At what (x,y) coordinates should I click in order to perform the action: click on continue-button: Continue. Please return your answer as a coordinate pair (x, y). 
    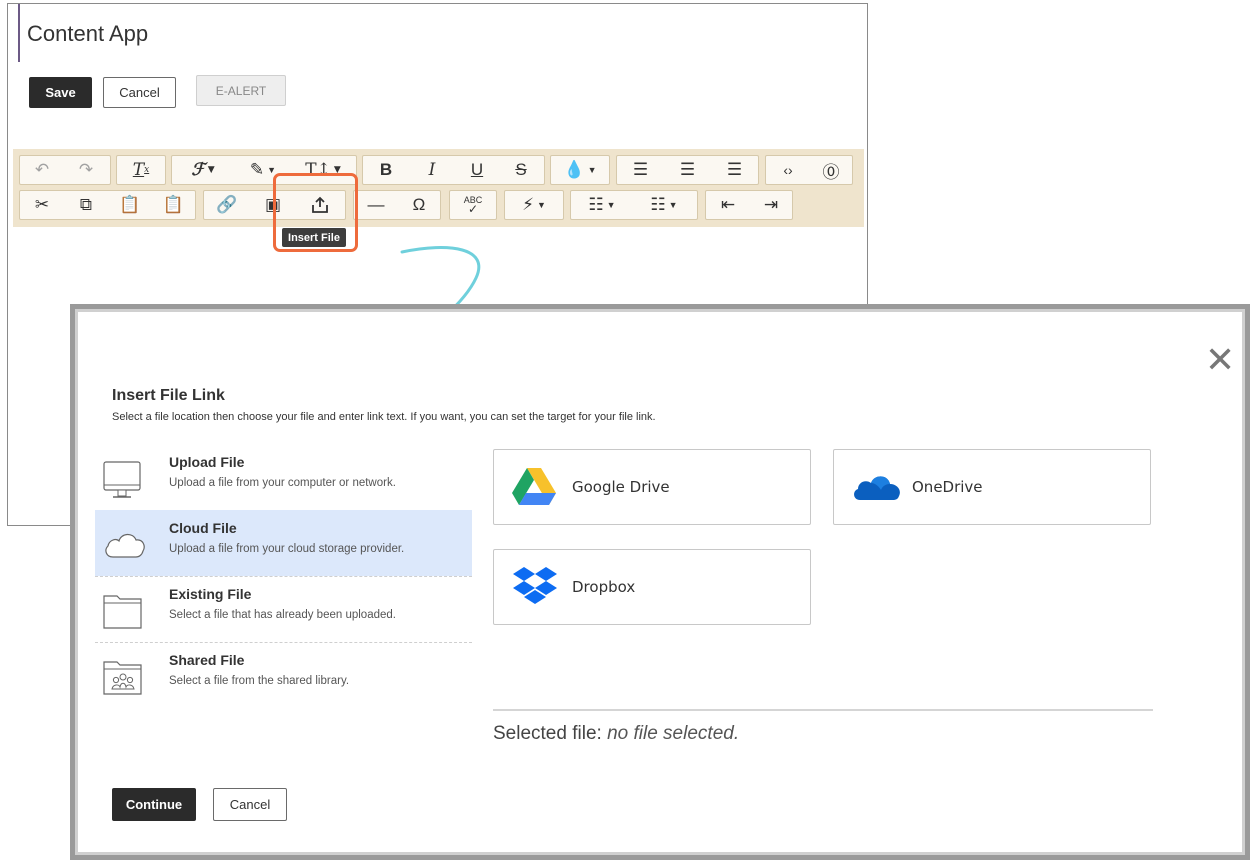
    Looking at the image, I should click on (154, 804).